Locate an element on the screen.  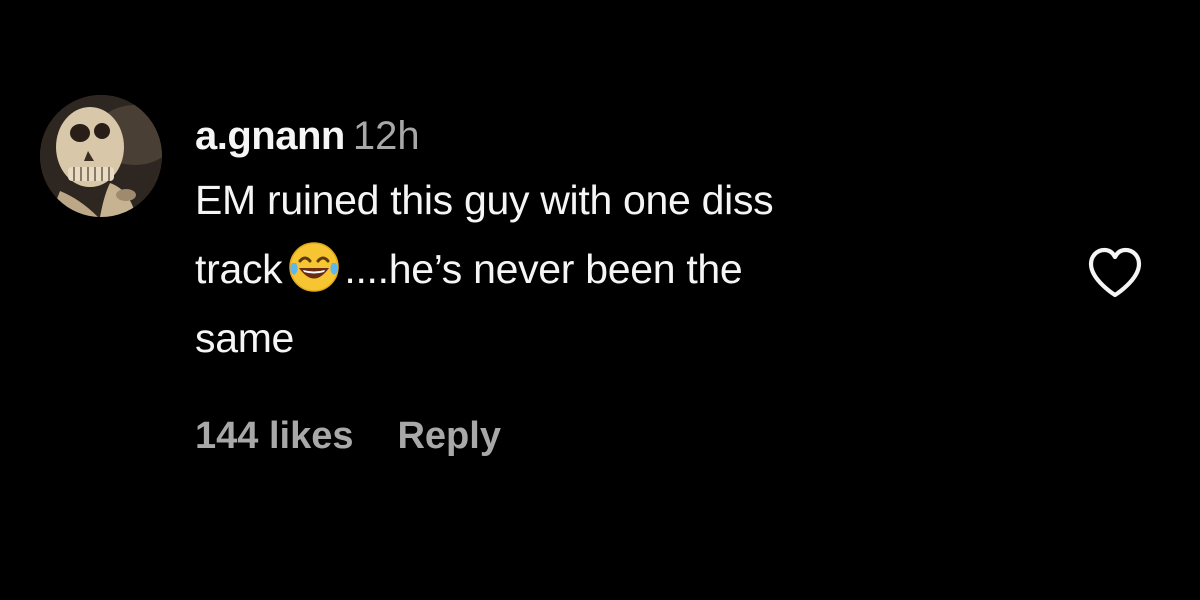
comment-text-line-2-after: ....he’s never been the is located at coordinates (543, 269).